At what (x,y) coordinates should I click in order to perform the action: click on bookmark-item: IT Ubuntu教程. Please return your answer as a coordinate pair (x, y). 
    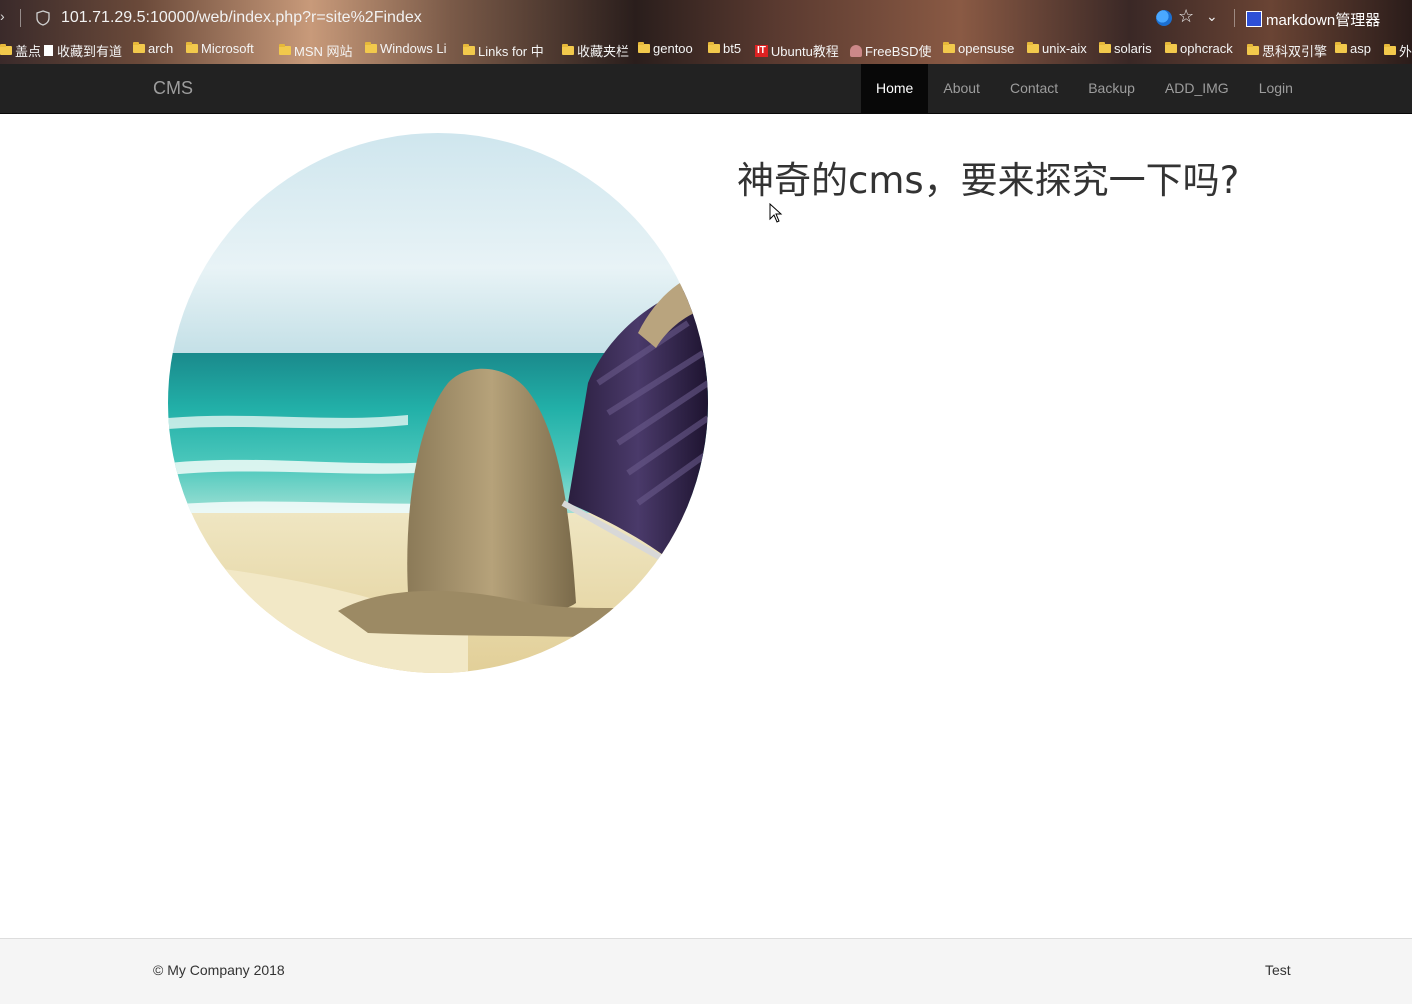
    Looking at the image, I should click on (797, 50).